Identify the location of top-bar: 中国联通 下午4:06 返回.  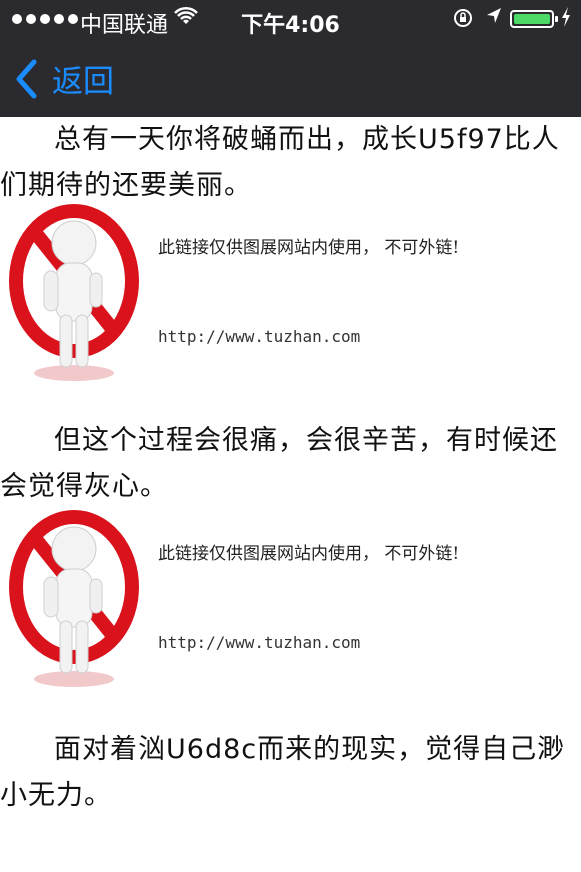
(290, 58).